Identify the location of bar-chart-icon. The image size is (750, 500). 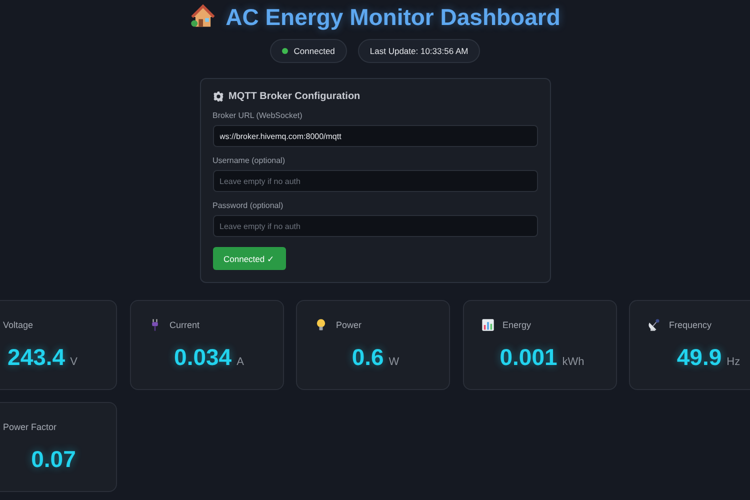
(487, 325).